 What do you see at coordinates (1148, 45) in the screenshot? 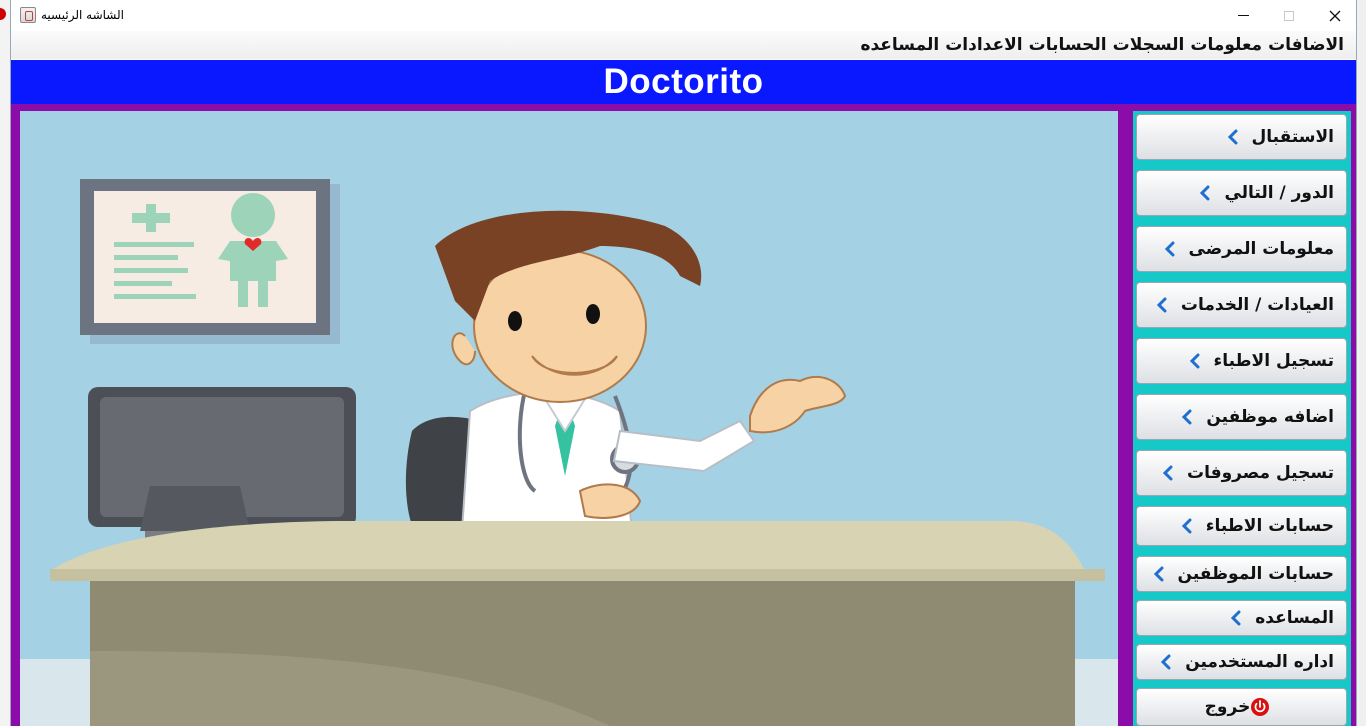
I see `menu-records: السجلات` at bounding box center [1148, 45].